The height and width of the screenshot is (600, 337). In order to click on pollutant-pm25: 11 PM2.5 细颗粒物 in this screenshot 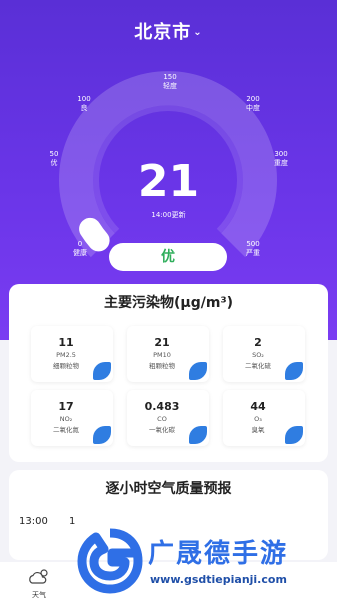, I will do `click(72, 354)`.